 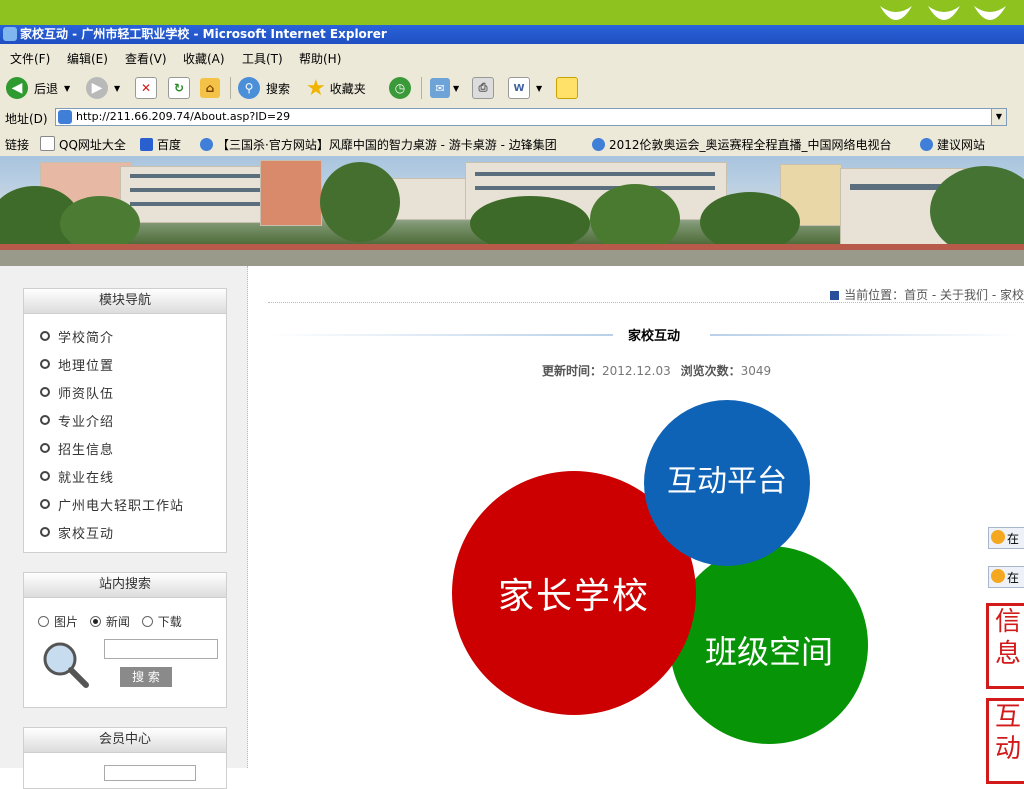 I want to click on leaf-icon, so click(x=896, y=13).